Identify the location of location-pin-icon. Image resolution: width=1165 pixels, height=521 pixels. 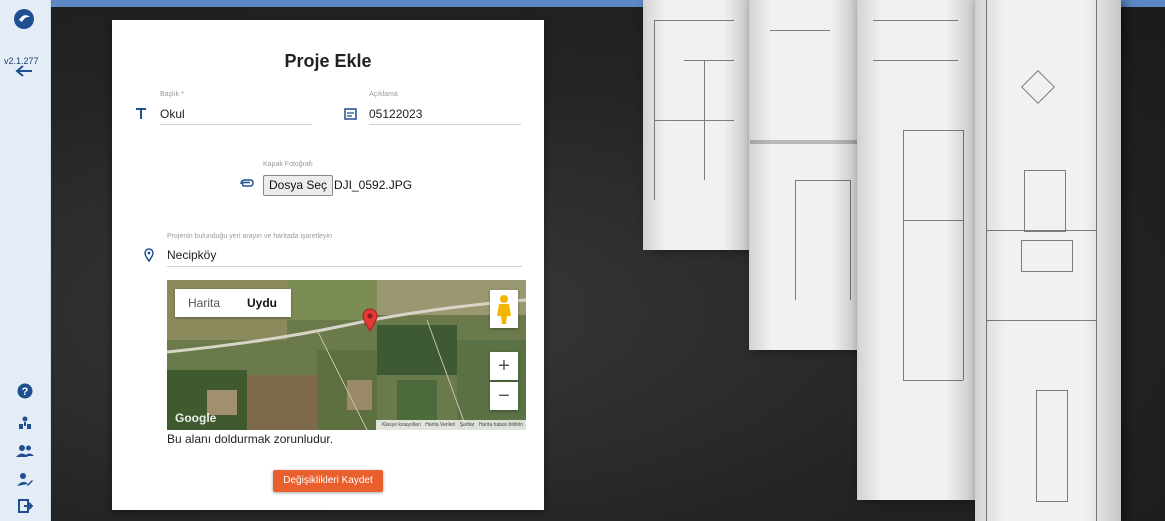
(149, 255).